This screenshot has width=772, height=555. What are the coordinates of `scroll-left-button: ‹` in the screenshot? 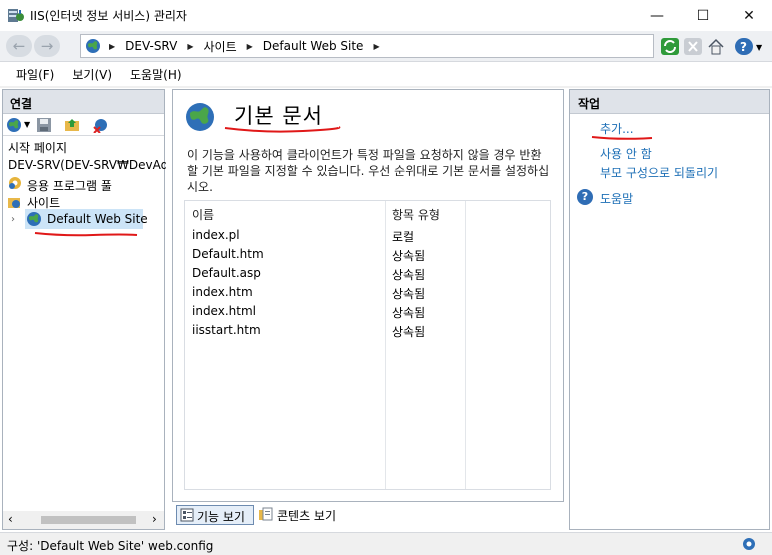 It's located at (10, 519).